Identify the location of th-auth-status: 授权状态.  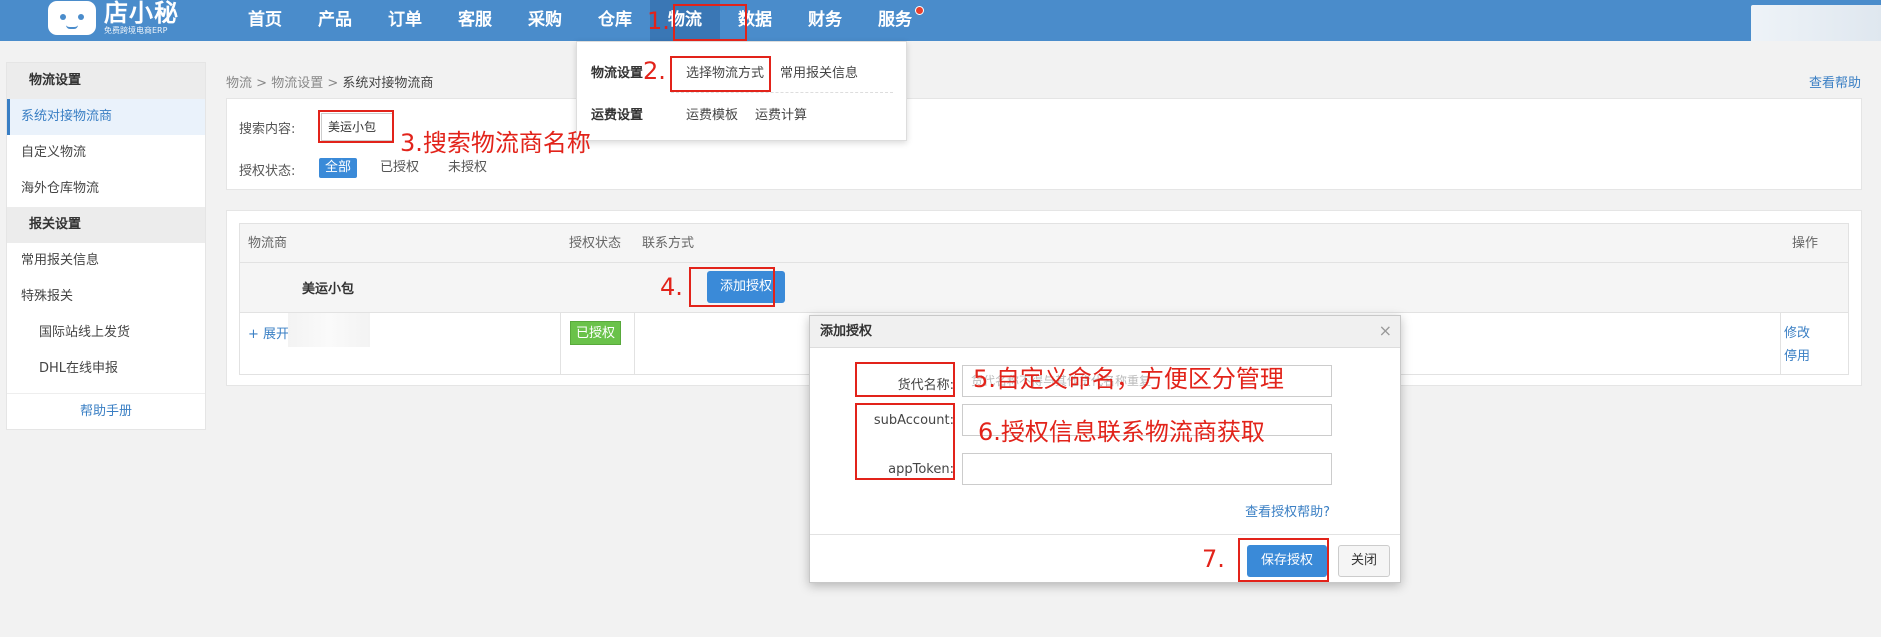
(595, 243).